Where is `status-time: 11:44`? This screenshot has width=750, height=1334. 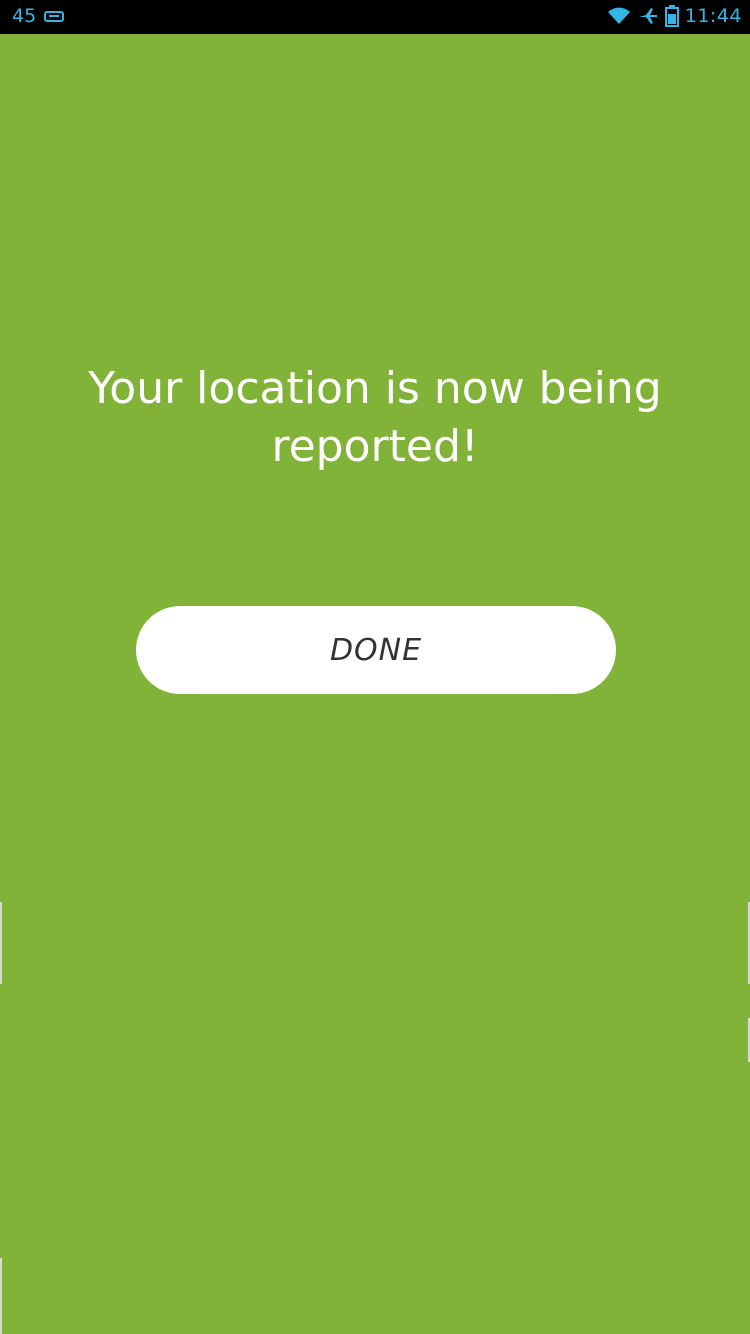 status-time: 11:44 is located at coordinates (713, 16).